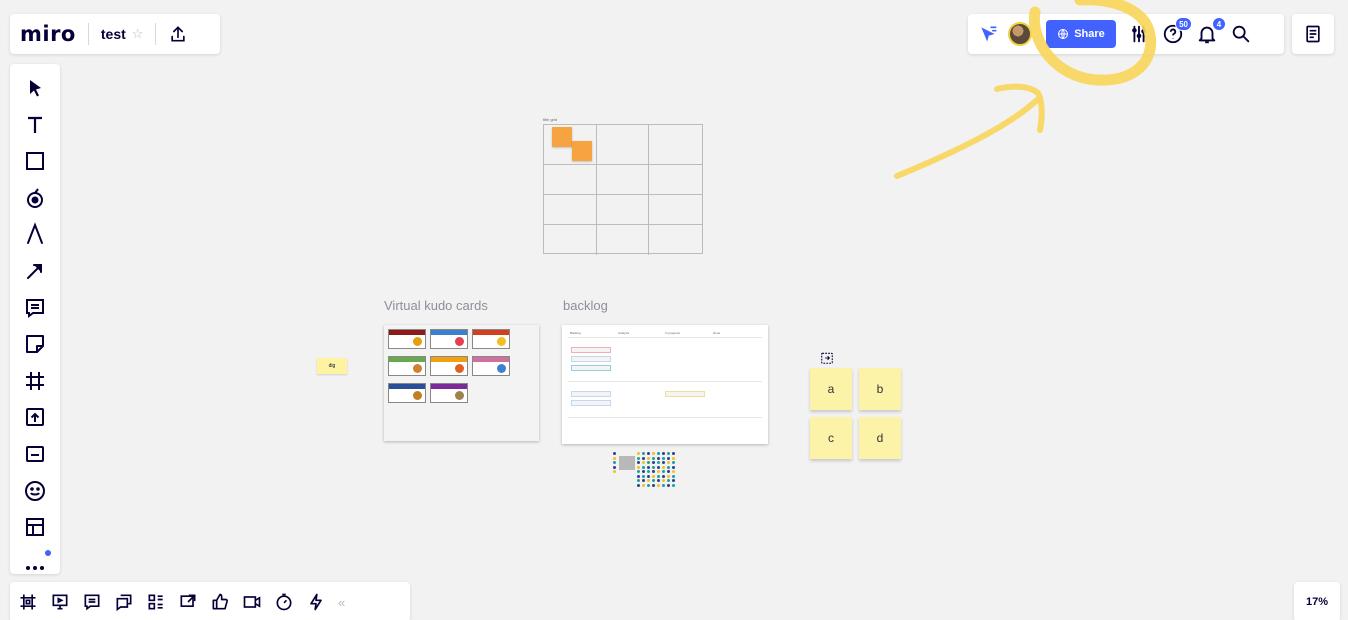 The width and height of the screenshot is (1348, 620). I want to click on presentation-icon, so click(60, 602).